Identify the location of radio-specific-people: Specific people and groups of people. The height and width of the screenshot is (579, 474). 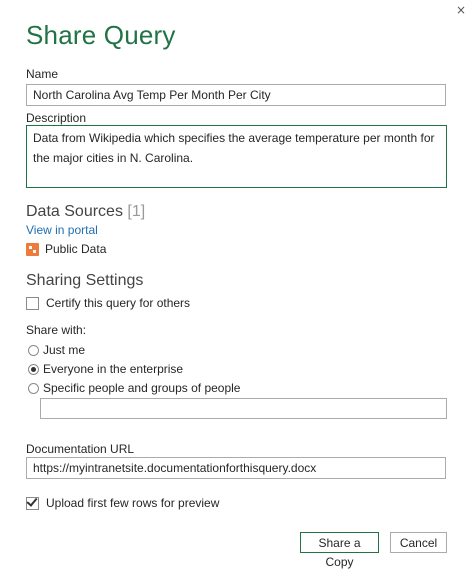
(134, 388).